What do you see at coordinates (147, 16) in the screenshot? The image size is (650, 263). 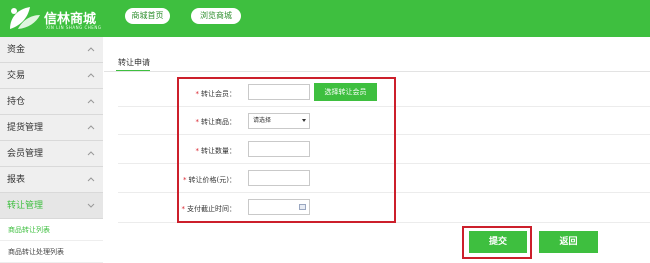 I see `mall-home-button: 商城首页` at bounding box center [147, 16].